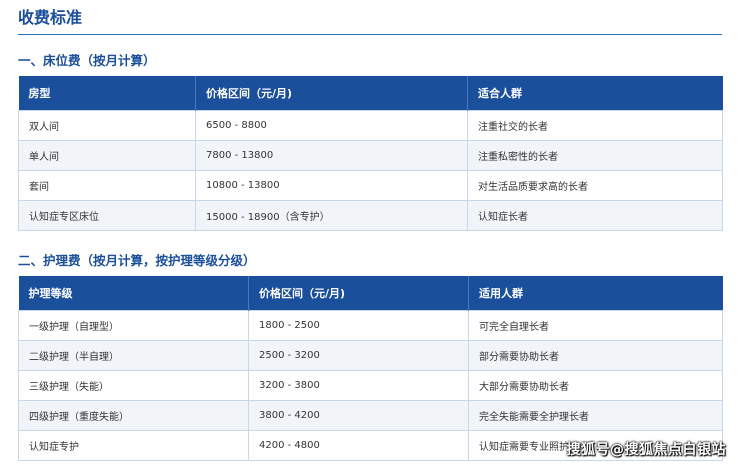  What do you see at coordinates (87, 60) in the screenshot?
I see `bed-fee-section-title: 一、床位费（按月计算）` at bounding box center [87, 60].